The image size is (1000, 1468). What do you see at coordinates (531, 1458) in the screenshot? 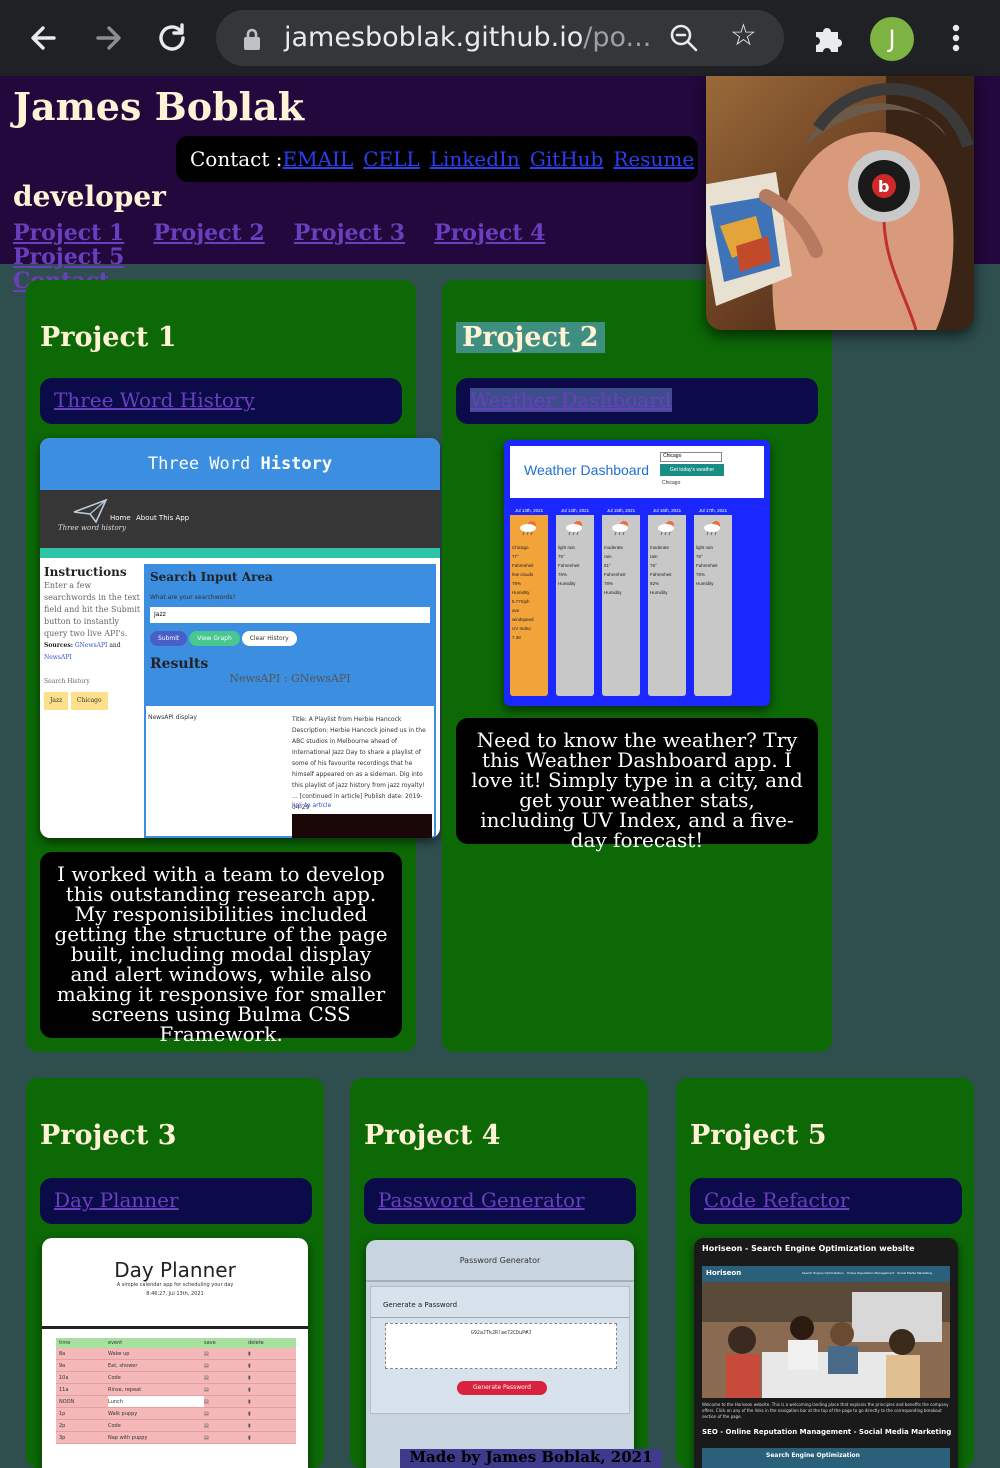
I see `footer-credit: Made by James Boblak, 2021` at bounding box center [531, 1458].